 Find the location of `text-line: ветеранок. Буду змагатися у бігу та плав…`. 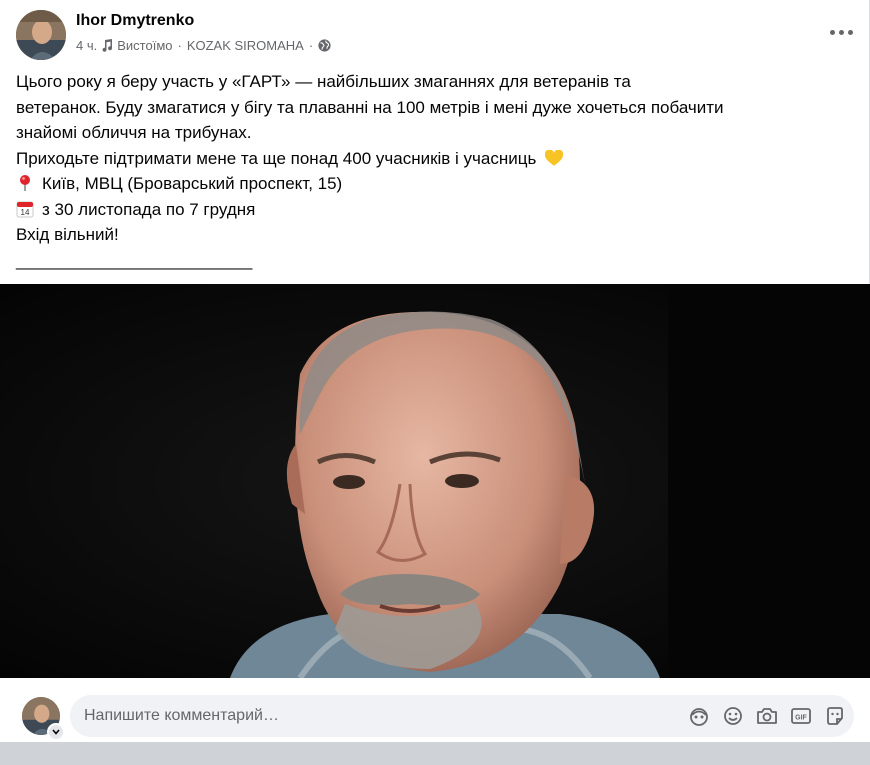

text-line: ветеранок. Буду змагатися у бігу та плав… is located at coordinates (370, 107).